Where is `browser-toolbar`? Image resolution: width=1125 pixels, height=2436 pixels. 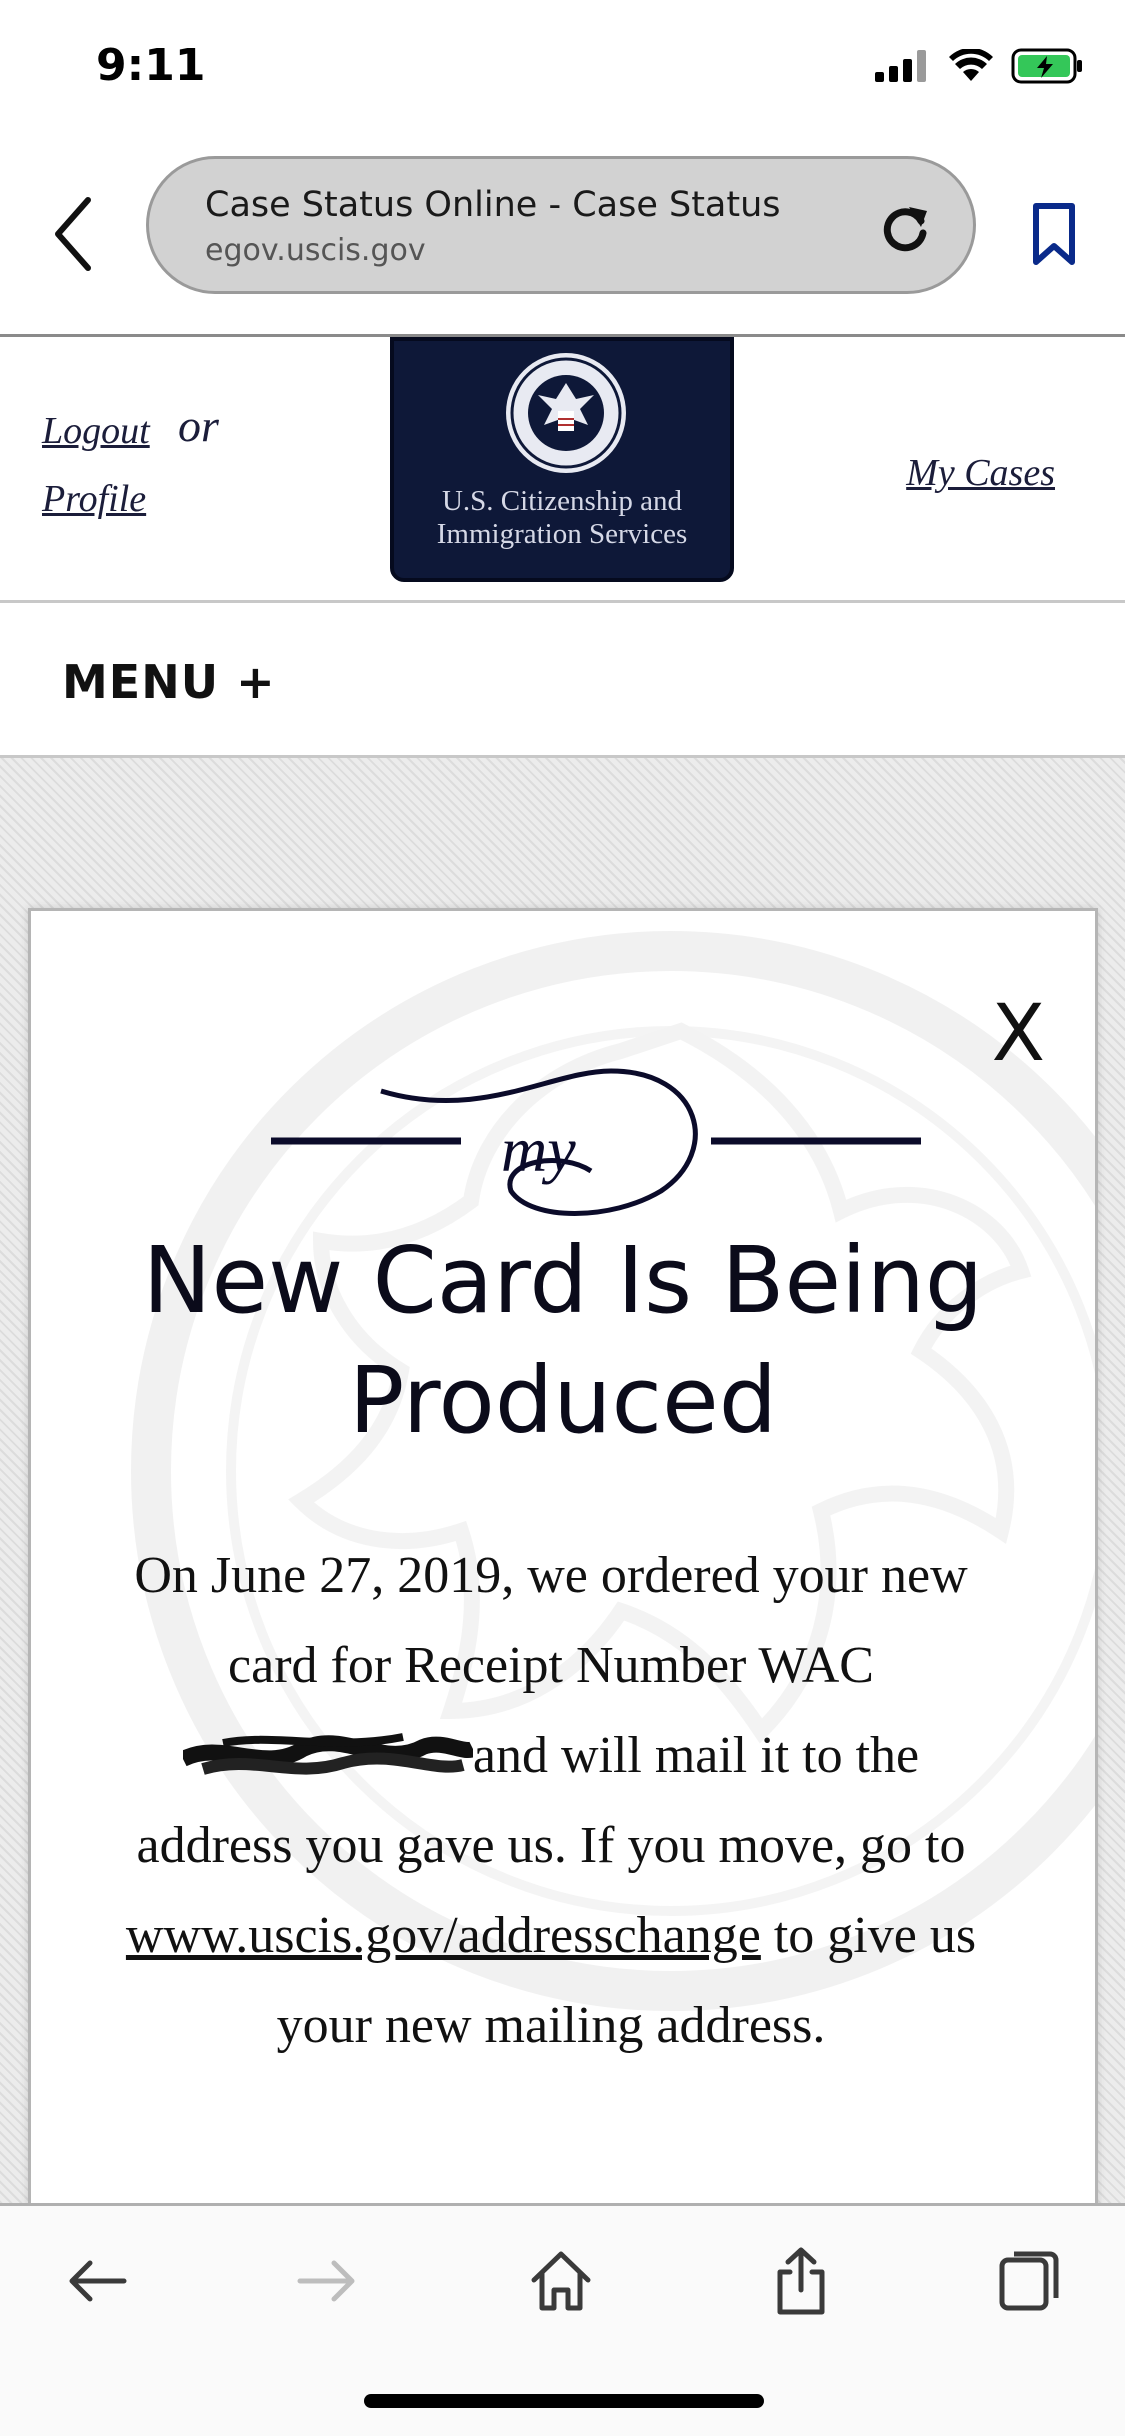
browser-toolbar is located at coordinates (562, 2319).